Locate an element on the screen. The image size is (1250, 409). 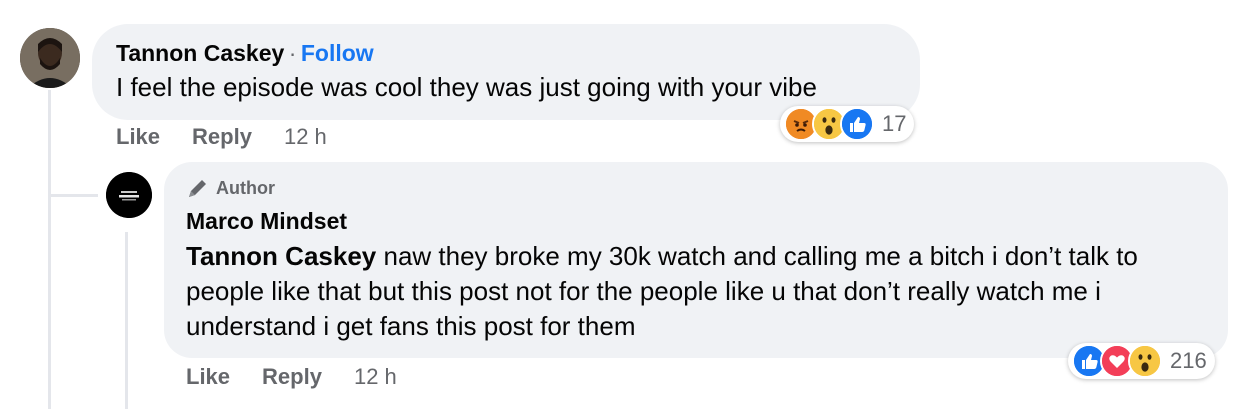
reply-thread-line is located at coordinates (126, 320).